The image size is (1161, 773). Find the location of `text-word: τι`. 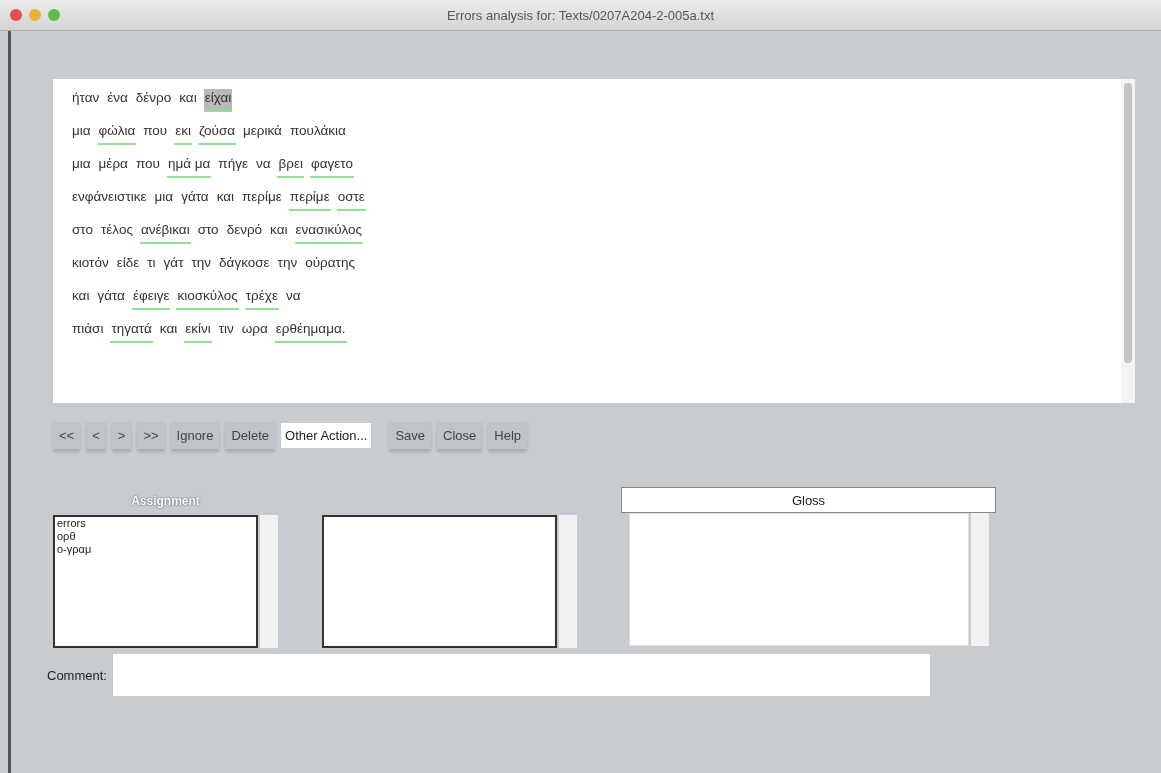

text-word: τι is located at coordinates (151, 265).